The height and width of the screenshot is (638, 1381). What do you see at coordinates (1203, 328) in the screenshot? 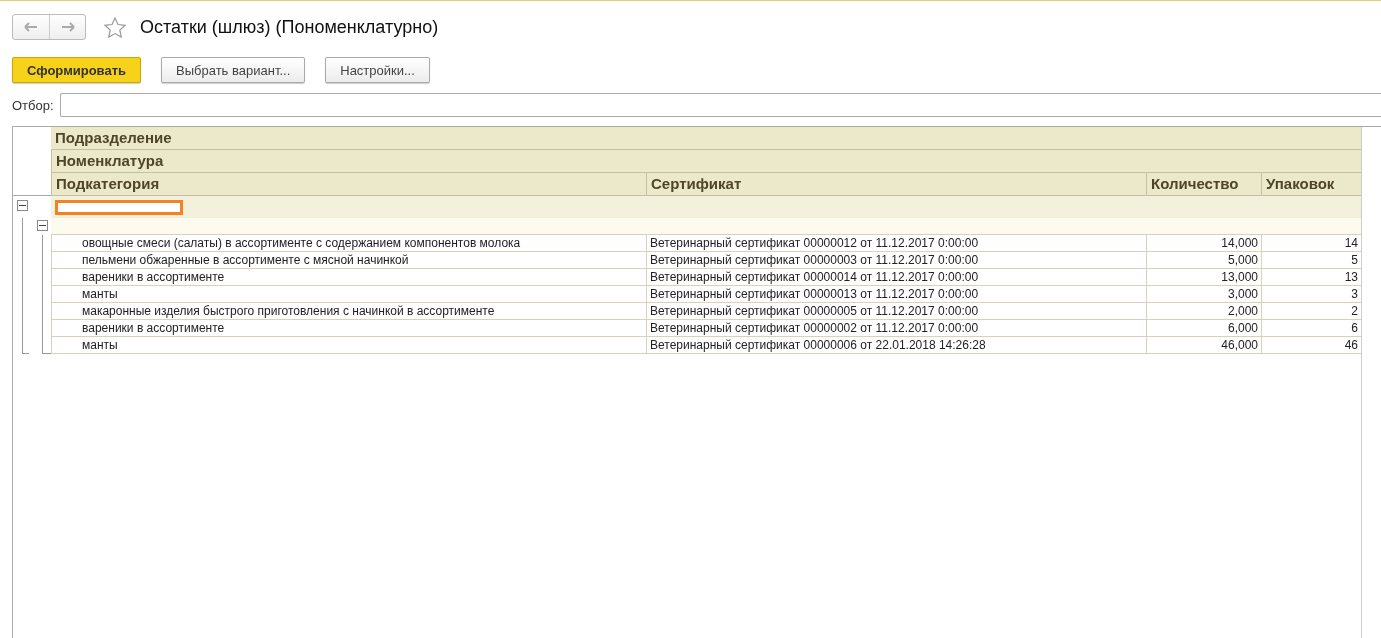
I see `table-cell: 6,000` at bounding box center [1203, 328].